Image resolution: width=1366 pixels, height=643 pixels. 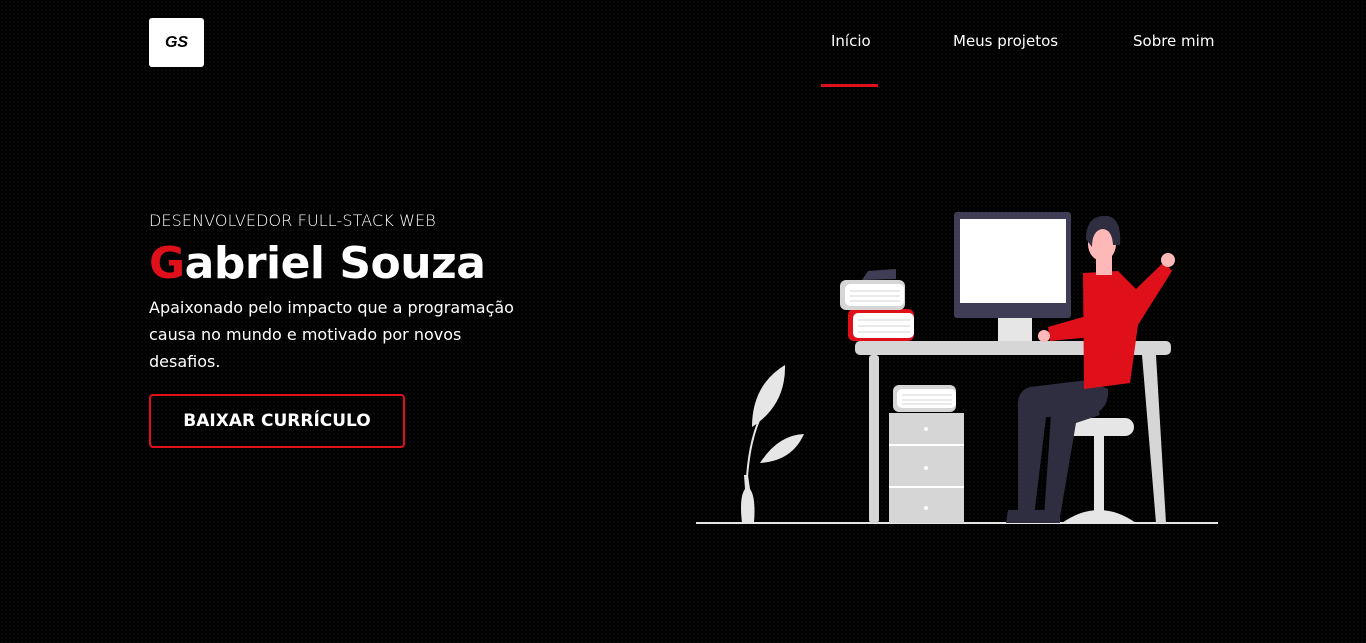 I want to click on hero-title-first-letter: G, so click(x=167, y=263).